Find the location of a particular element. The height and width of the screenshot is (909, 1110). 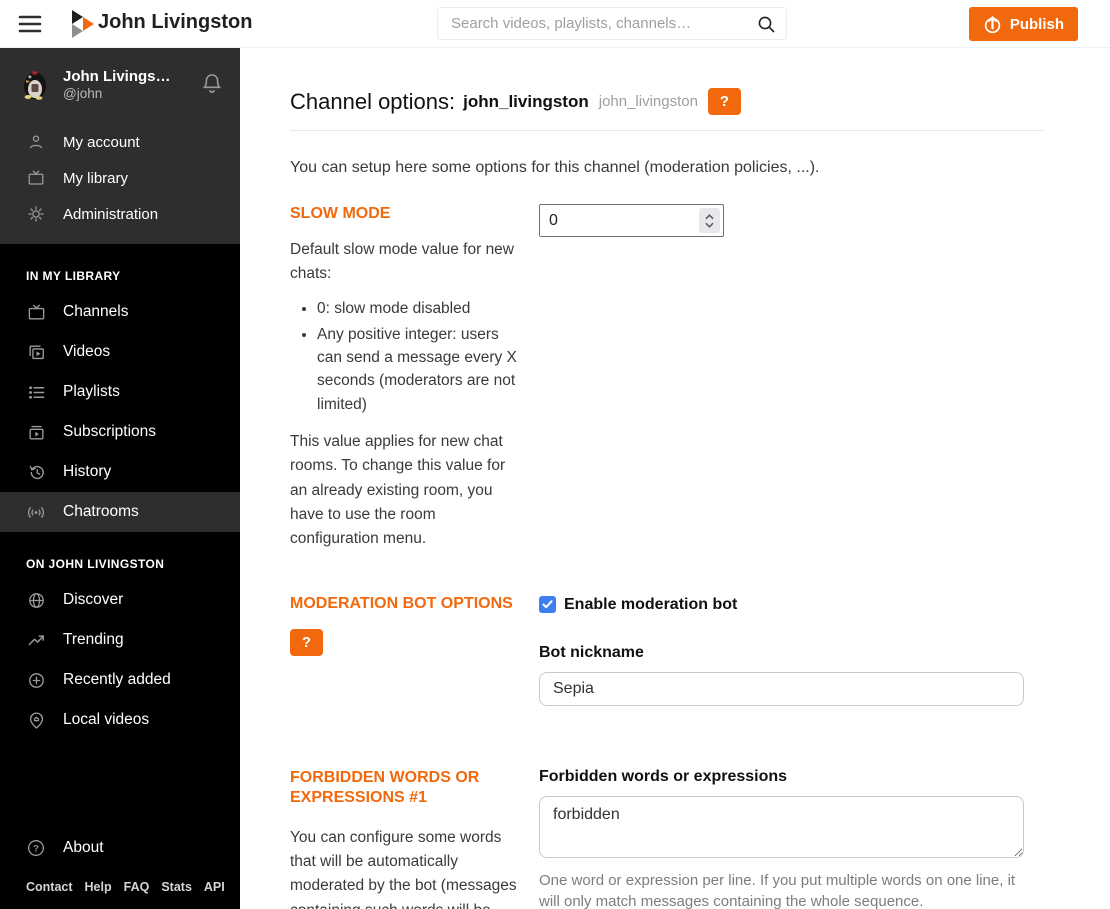

sidebar-item-about: ? About is located at coordinates (120, 848).